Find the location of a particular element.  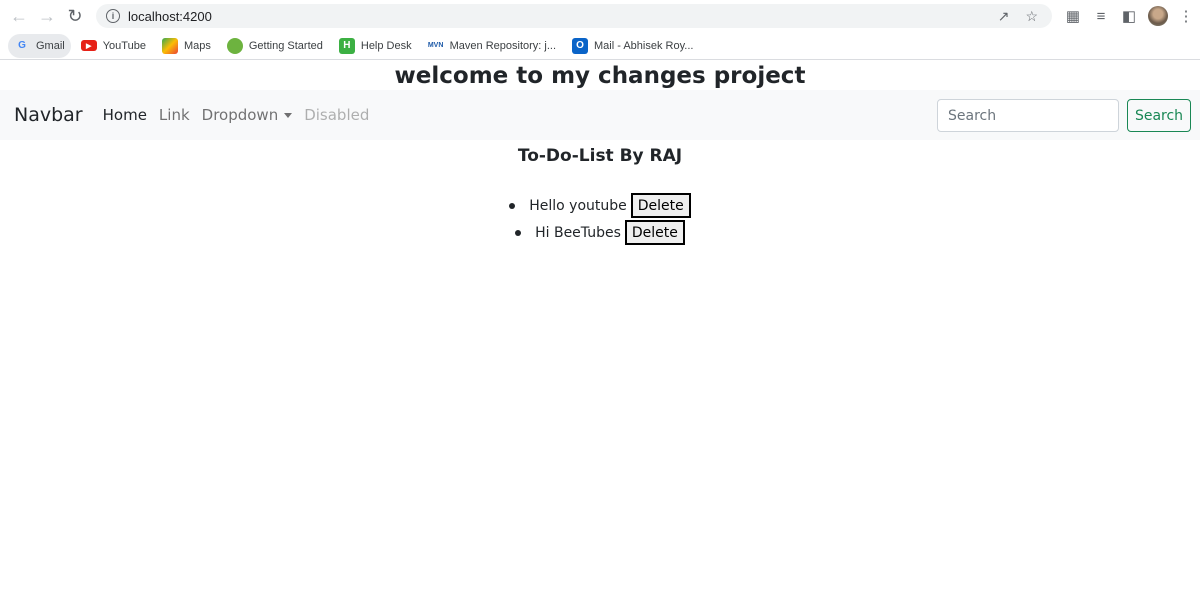

extensions-icon: ▦ is located at coordinates (1073, 16).